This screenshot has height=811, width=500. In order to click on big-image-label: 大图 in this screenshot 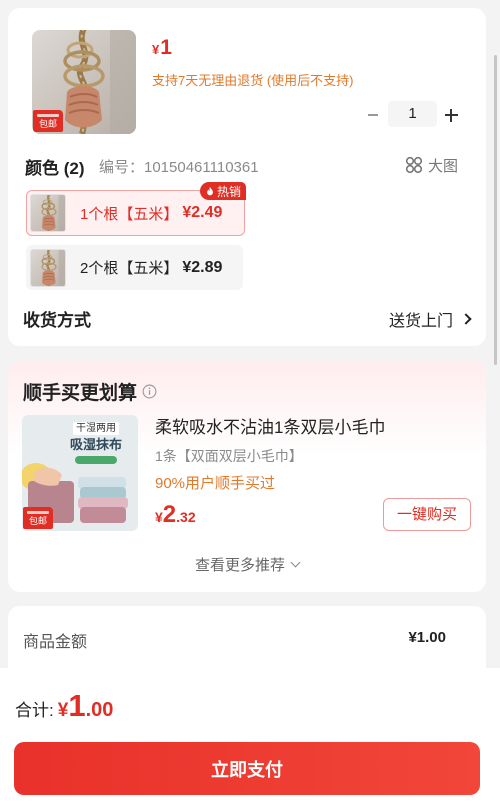, I will do `click(443, 166)`.